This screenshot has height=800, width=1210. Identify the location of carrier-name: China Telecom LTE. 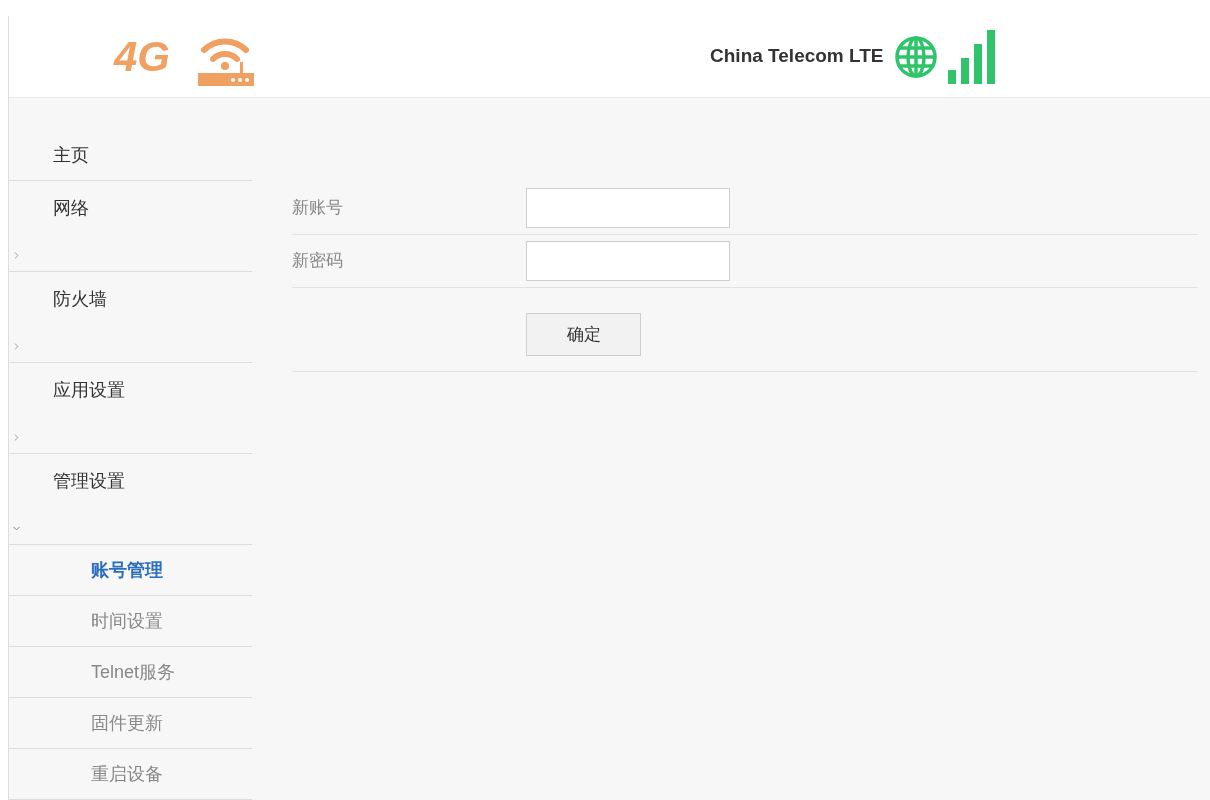
(797, 56).